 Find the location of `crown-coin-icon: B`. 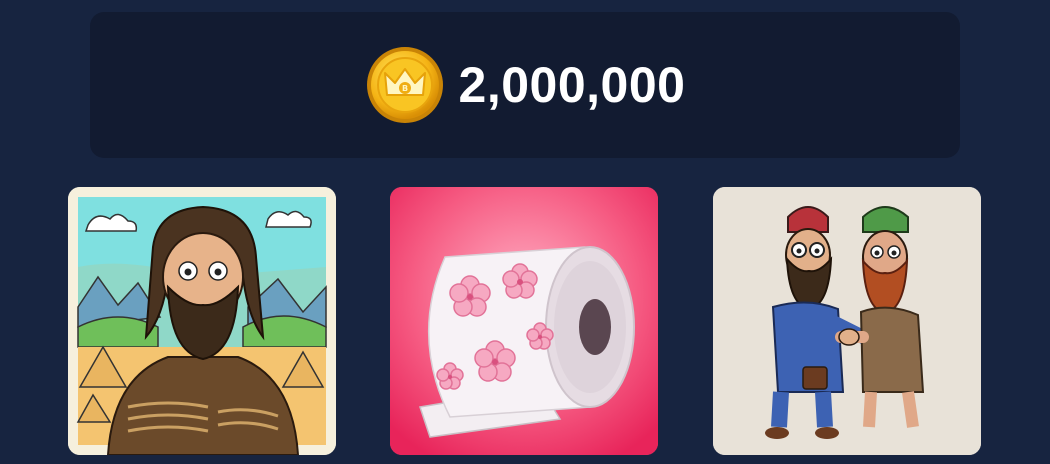

crown-coin-icon: B is located at coordinates (404, 85).